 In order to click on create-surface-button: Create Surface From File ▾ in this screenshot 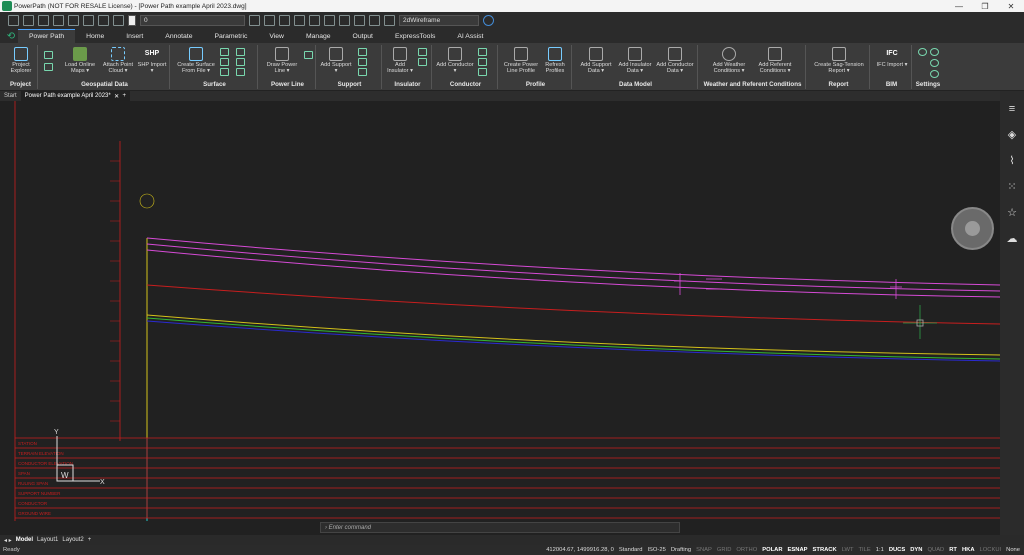, I will do `click(196, 60)`.